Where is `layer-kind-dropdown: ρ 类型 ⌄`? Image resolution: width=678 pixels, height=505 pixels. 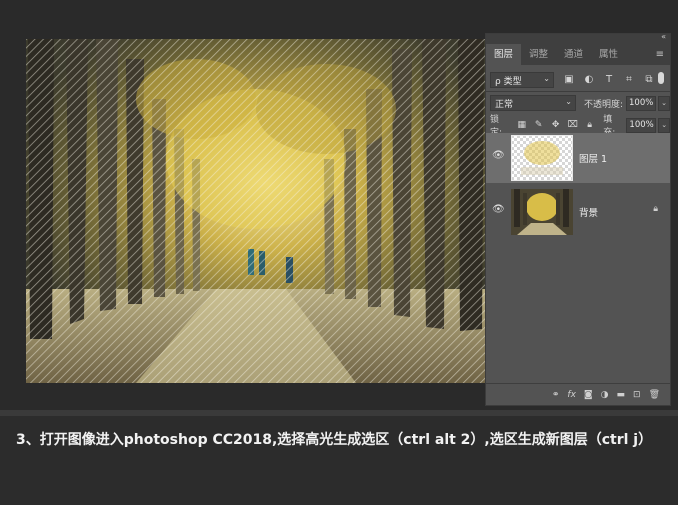
layer-kind-dropdown: ρ 类型 ⌄ is located at coordinates (522, 80).